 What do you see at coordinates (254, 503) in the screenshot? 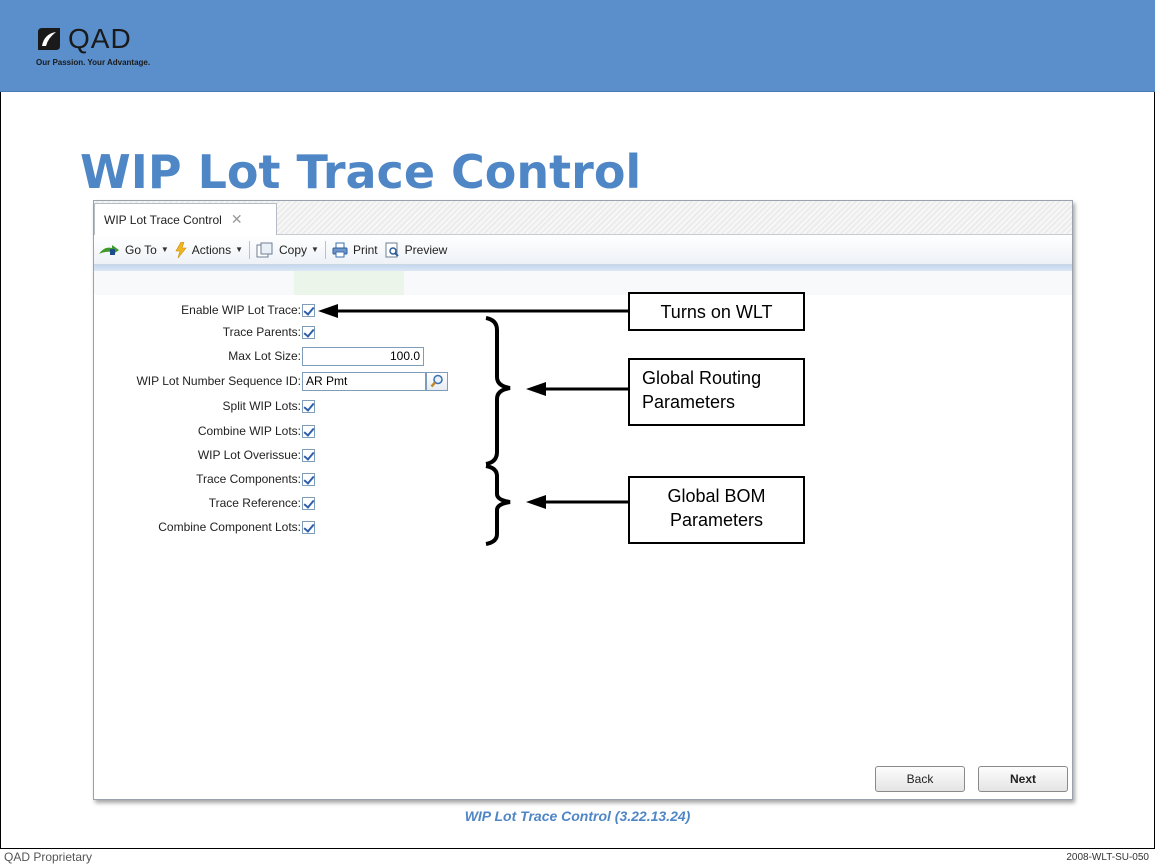
I see `trace-reference-label: Trace Reference:` at bounding box center [254, 503].